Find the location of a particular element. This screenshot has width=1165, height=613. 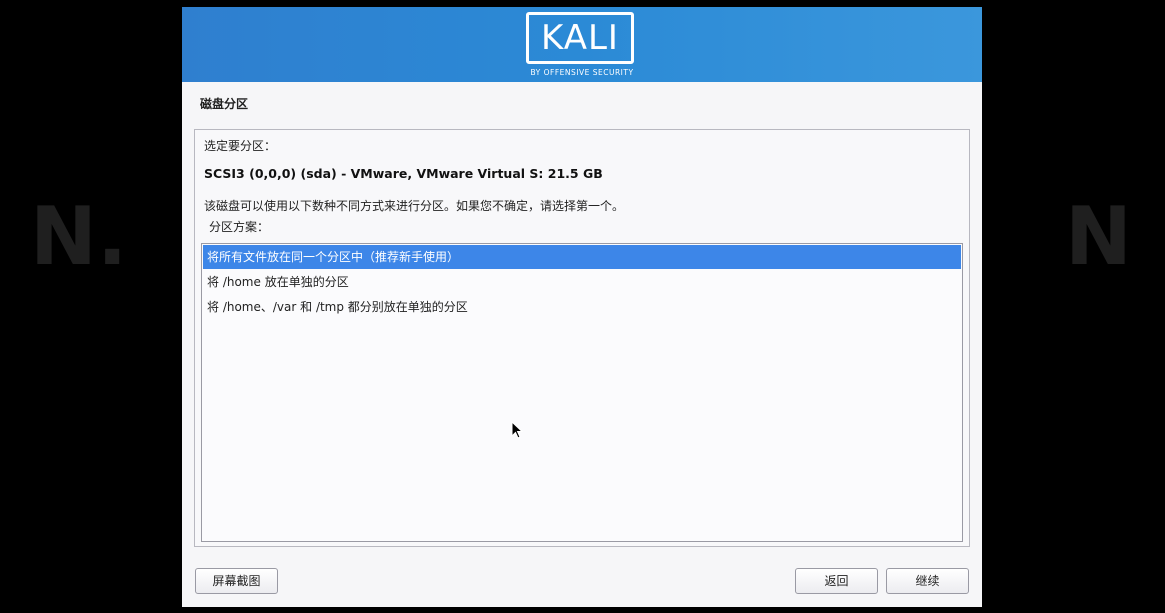

scheme-option-all-in-one: 将所有文件放在同一个分区中（推荐新手使用） is located at coordinates (582, 257).